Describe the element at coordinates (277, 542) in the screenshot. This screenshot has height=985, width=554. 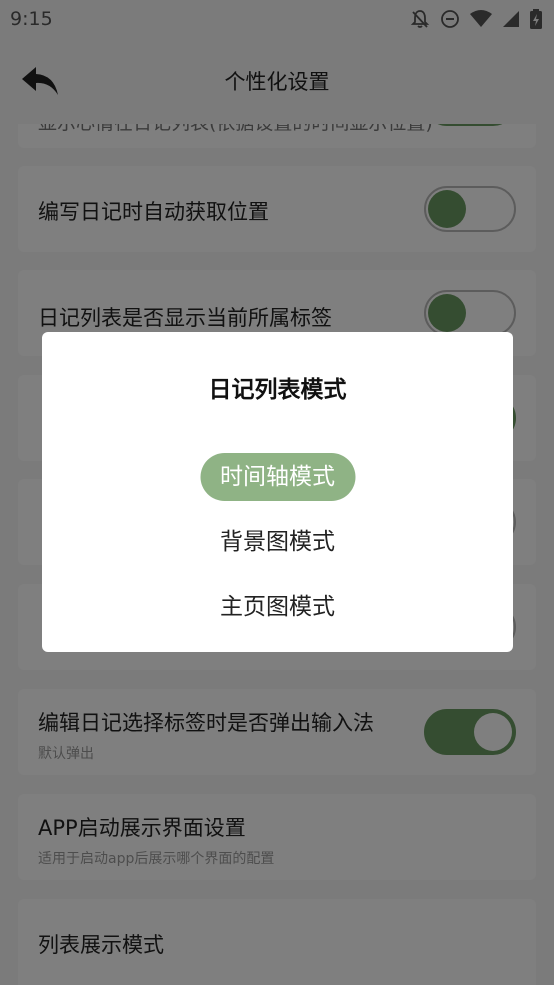
I see `option-background-mode: 背景图模式` at that location.